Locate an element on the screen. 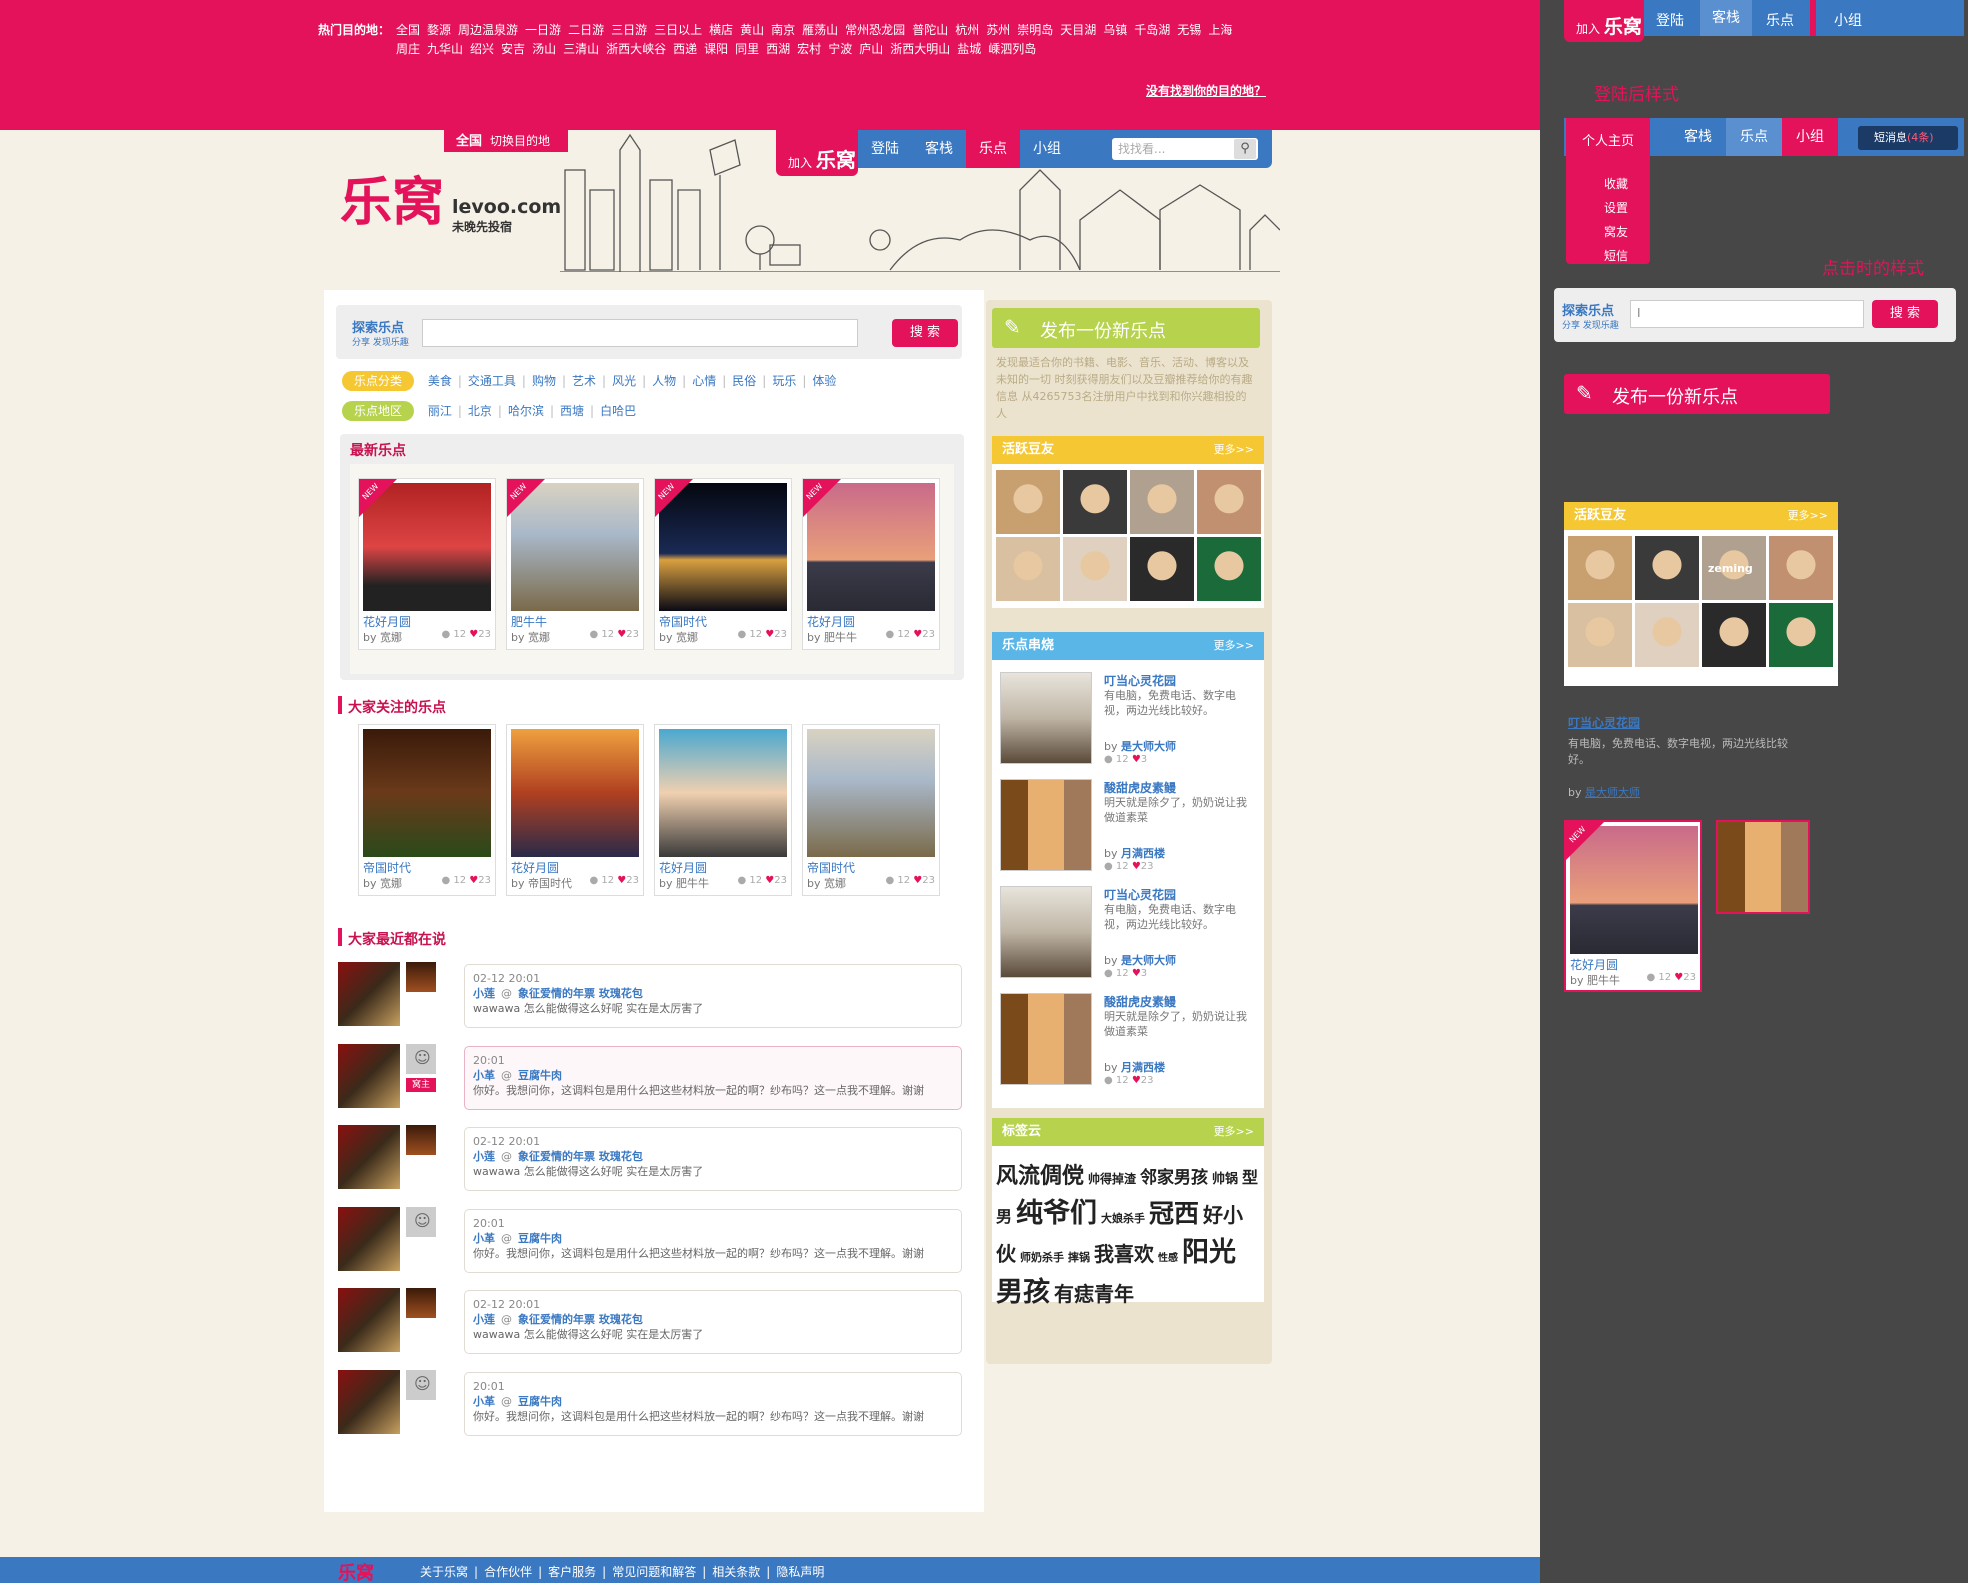  focus-photo-card: 花好月圆 by 肥牛牛 ● 12 ♥23 is located at coordinates (723, 810).